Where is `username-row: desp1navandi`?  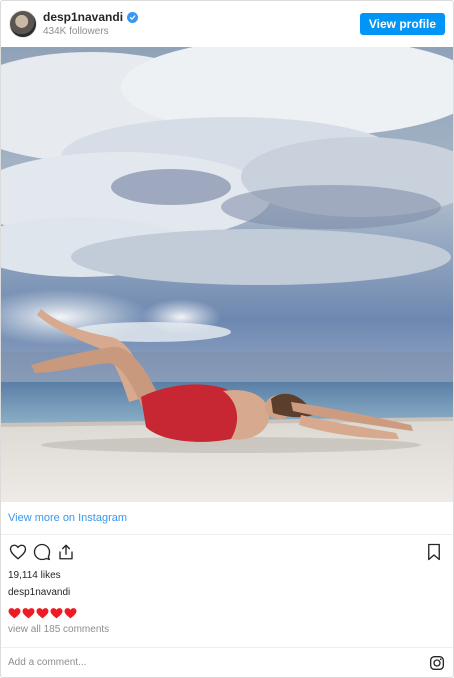
username-row: desp1navandi is located at coordinates (91, 17).